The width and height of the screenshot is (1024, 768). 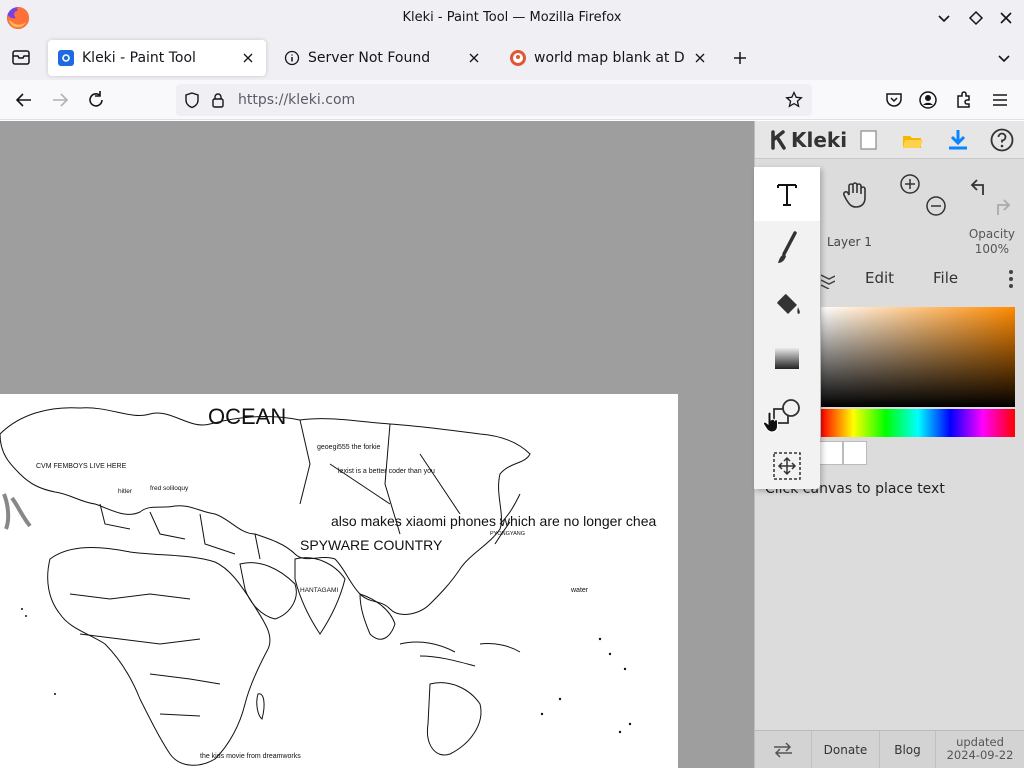 What do you see at coordinates (980, 755) in the screenshot?
I see `updated-date: 2024-09-22` at bounding box center [980, 755].